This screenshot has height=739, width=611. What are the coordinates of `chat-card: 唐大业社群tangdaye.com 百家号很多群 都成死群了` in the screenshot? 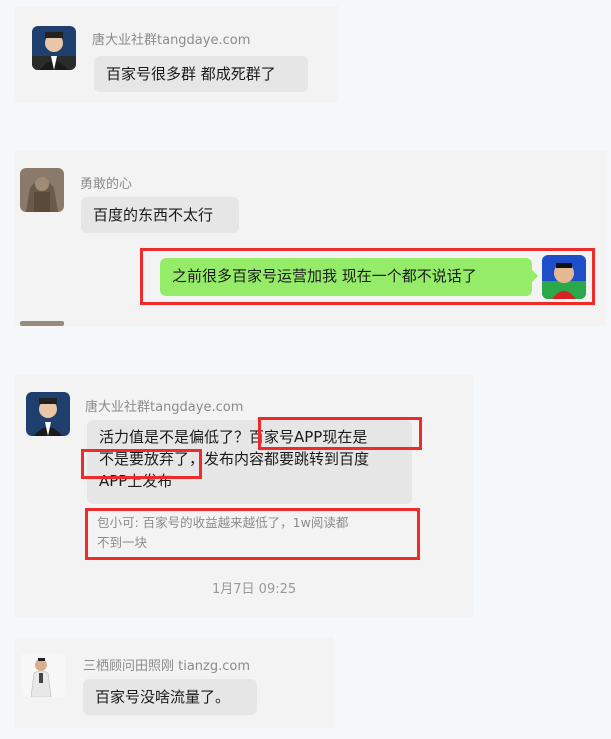 It's located at (176, 54).